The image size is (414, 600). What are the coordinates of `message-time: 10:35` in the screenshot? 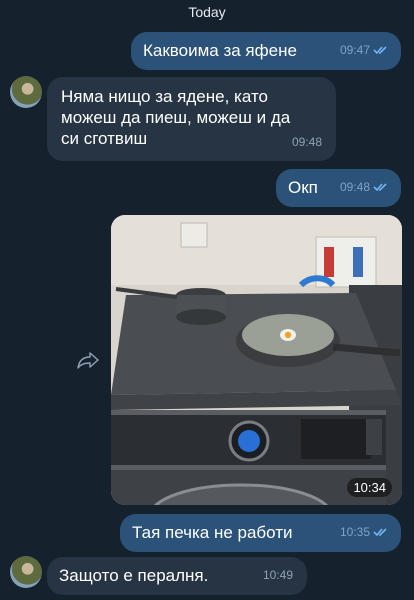 It's located at (354, 532).